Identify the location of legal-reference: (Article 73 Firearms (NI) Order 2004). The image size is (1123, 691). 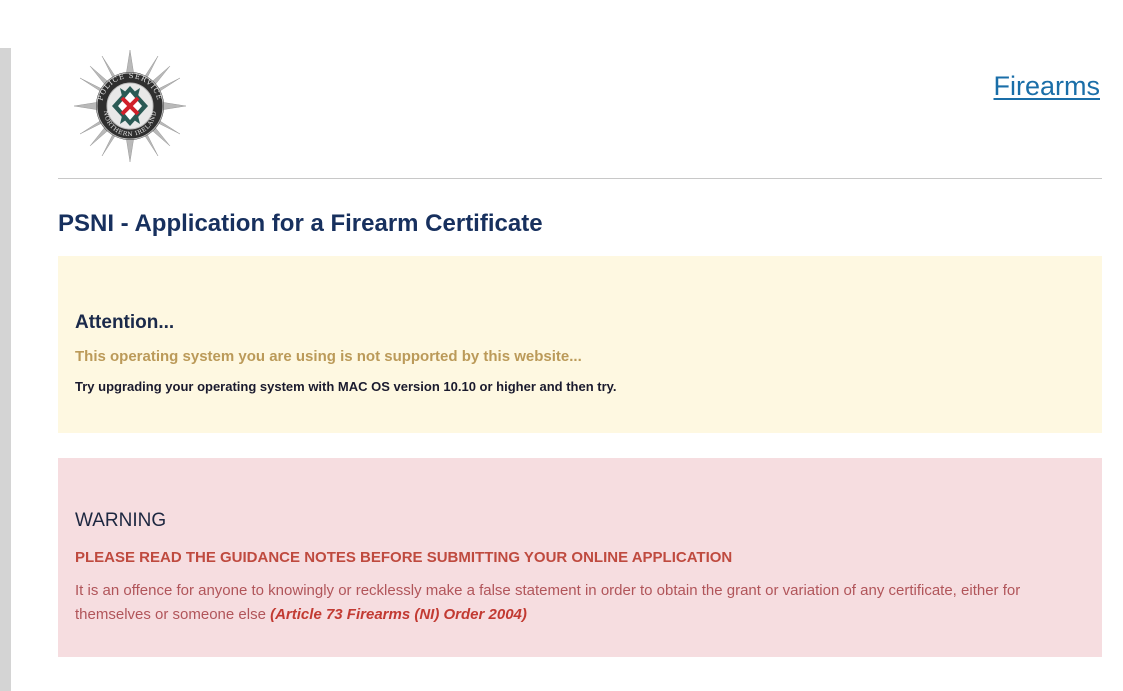
(398, 614).